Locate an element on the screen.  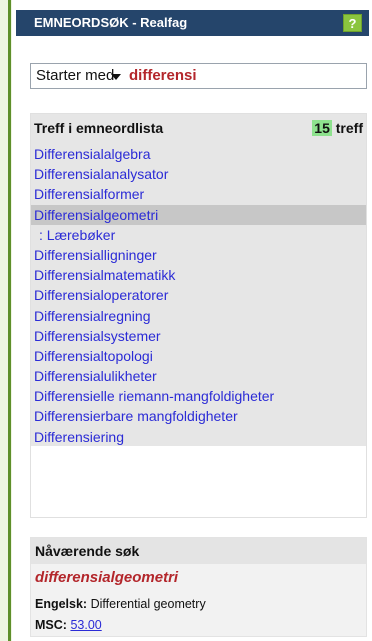
left-accent-strip is located at coordinates (6, 320).